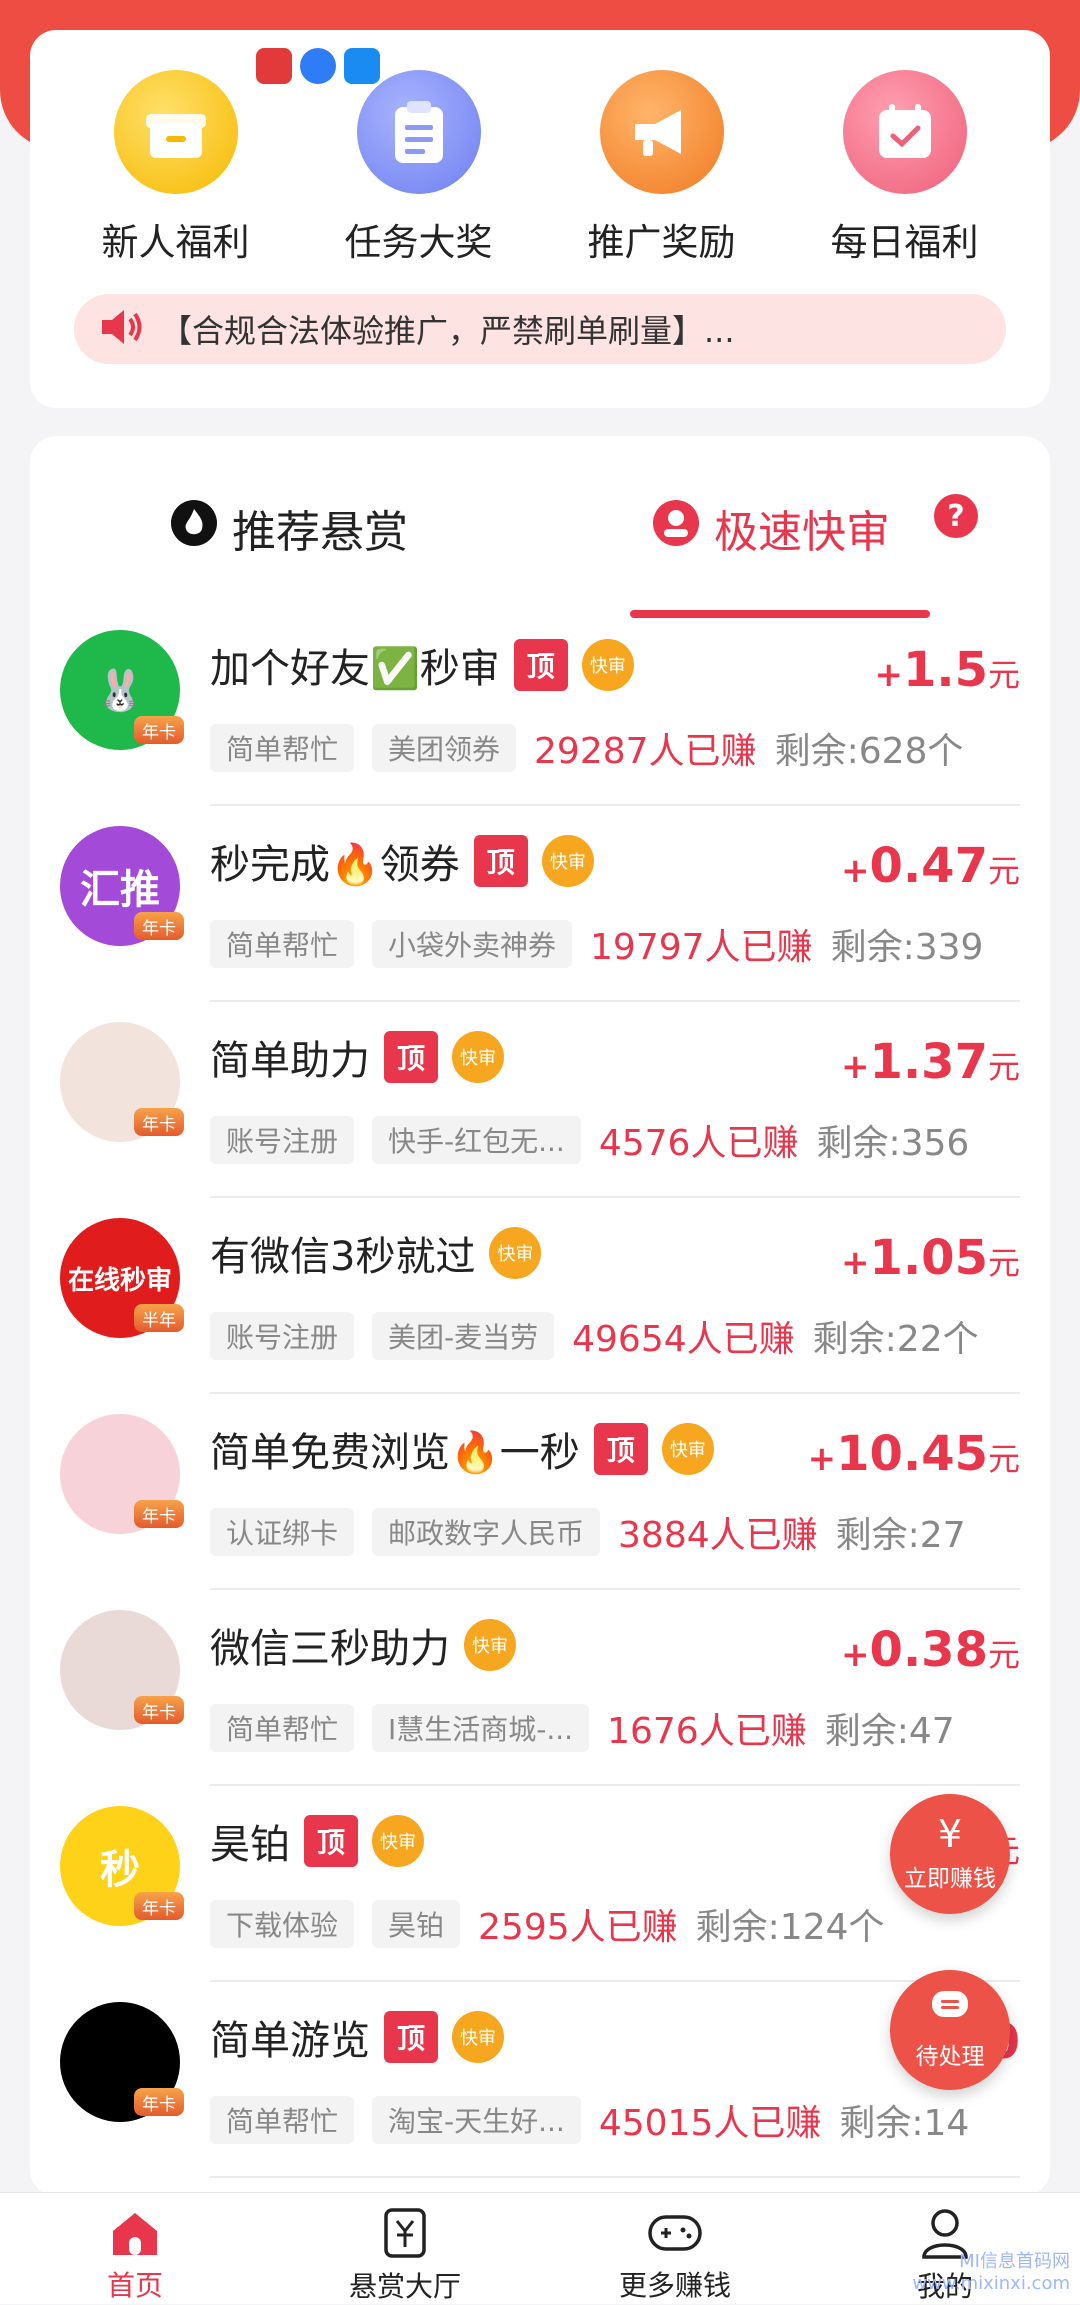 The image size is (1080, 2305). What do you see at coordinates (589, 1140) in the screenshot?
I see `task-meta: 账号注册 快手-红包无... 4576人已赚 剩余:356` at bounding box center [589, 1140].